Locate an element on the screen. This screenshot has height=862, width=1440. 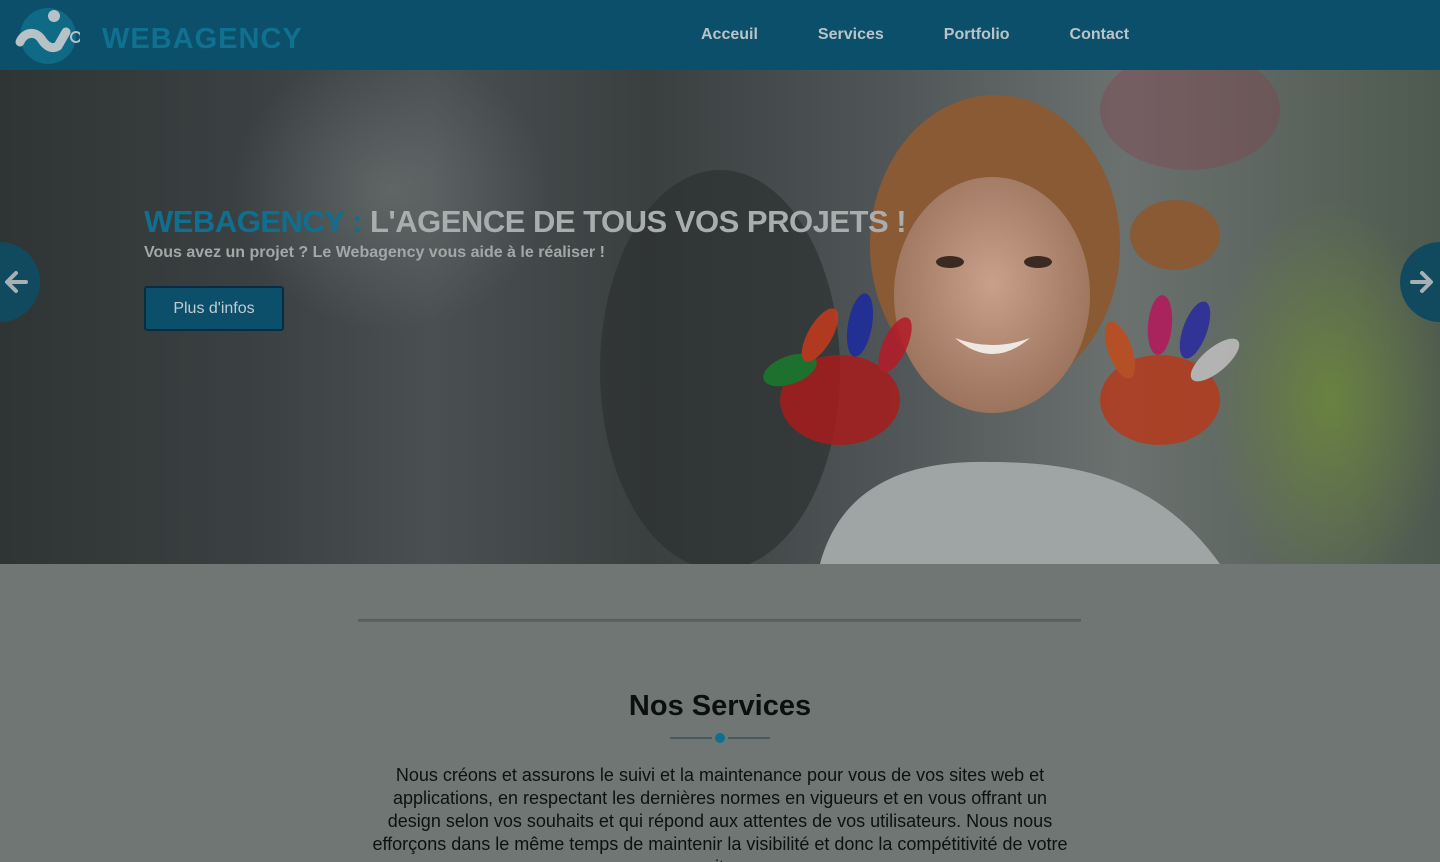
logo-icon is located at coordinates (47, 36).